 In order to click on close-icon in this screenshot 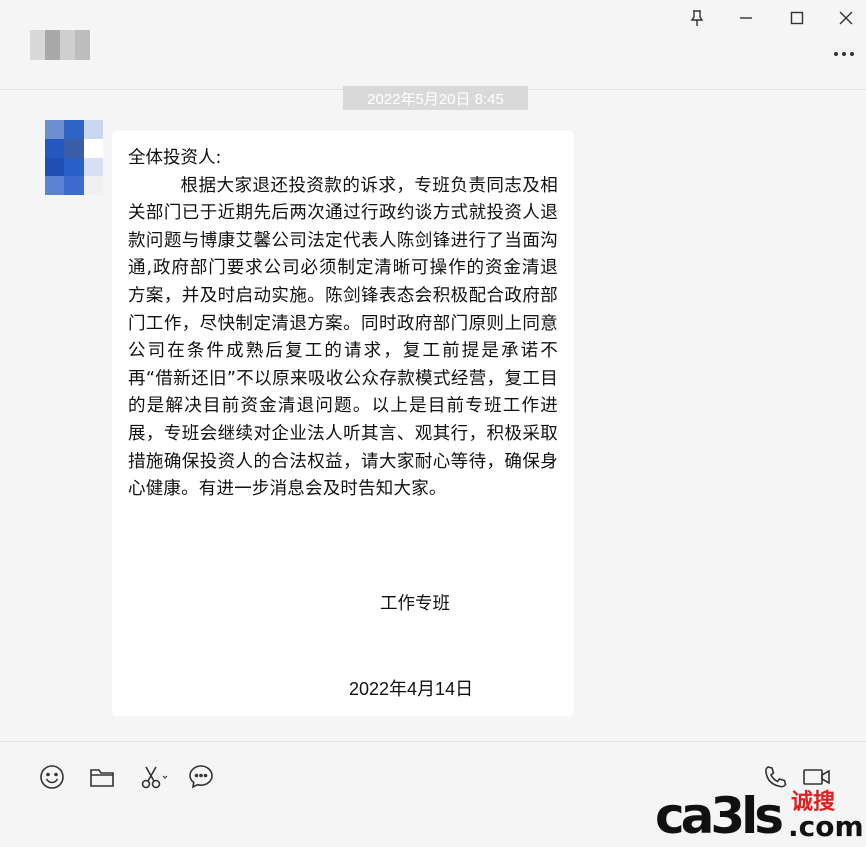, I will do `click(846, 18)`.